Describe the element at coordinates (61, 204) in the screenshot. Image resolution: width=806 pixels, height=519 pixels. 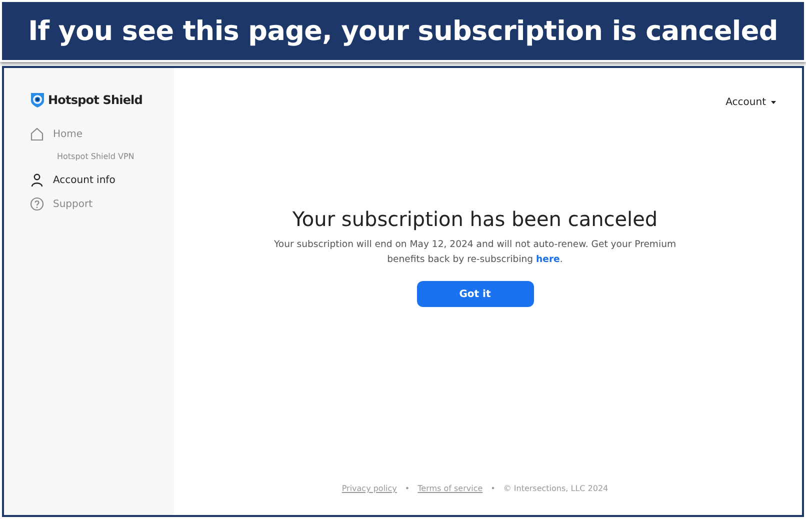
I see `nav-item: Support` at that location.